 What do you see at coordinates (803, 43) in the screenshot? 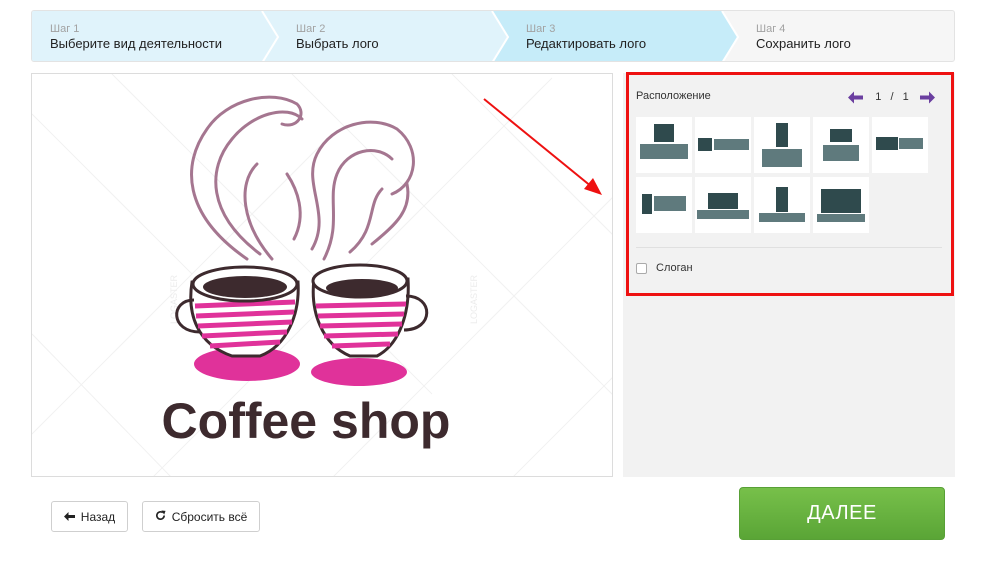
I see `step-label: Сохранить лого` at bounding box center [803, 43].